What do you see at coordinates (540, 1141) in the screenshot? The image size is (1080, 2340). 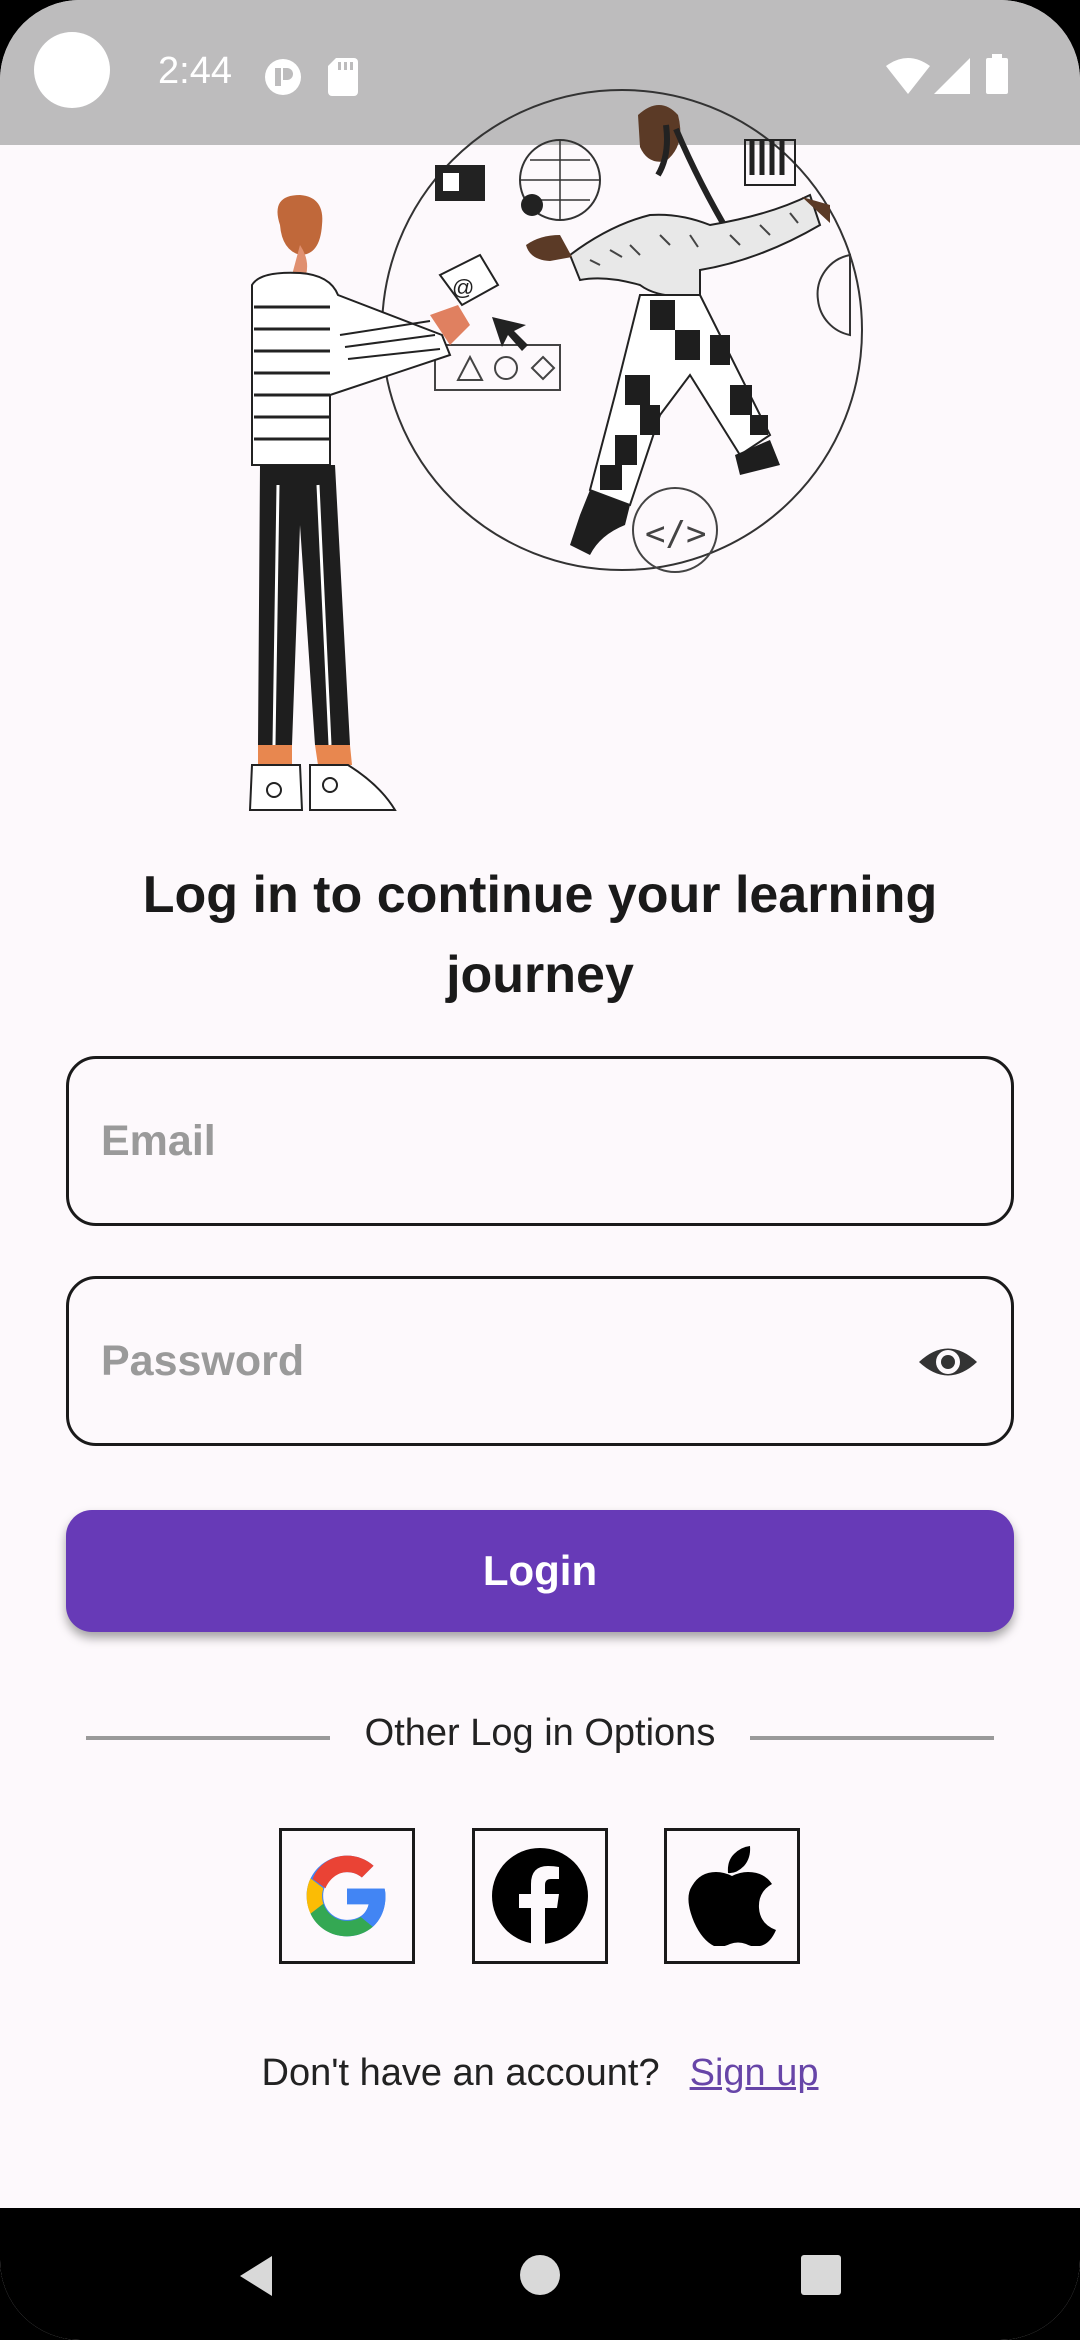 I see `email-field: Email` at bounding box center [540, 1141].